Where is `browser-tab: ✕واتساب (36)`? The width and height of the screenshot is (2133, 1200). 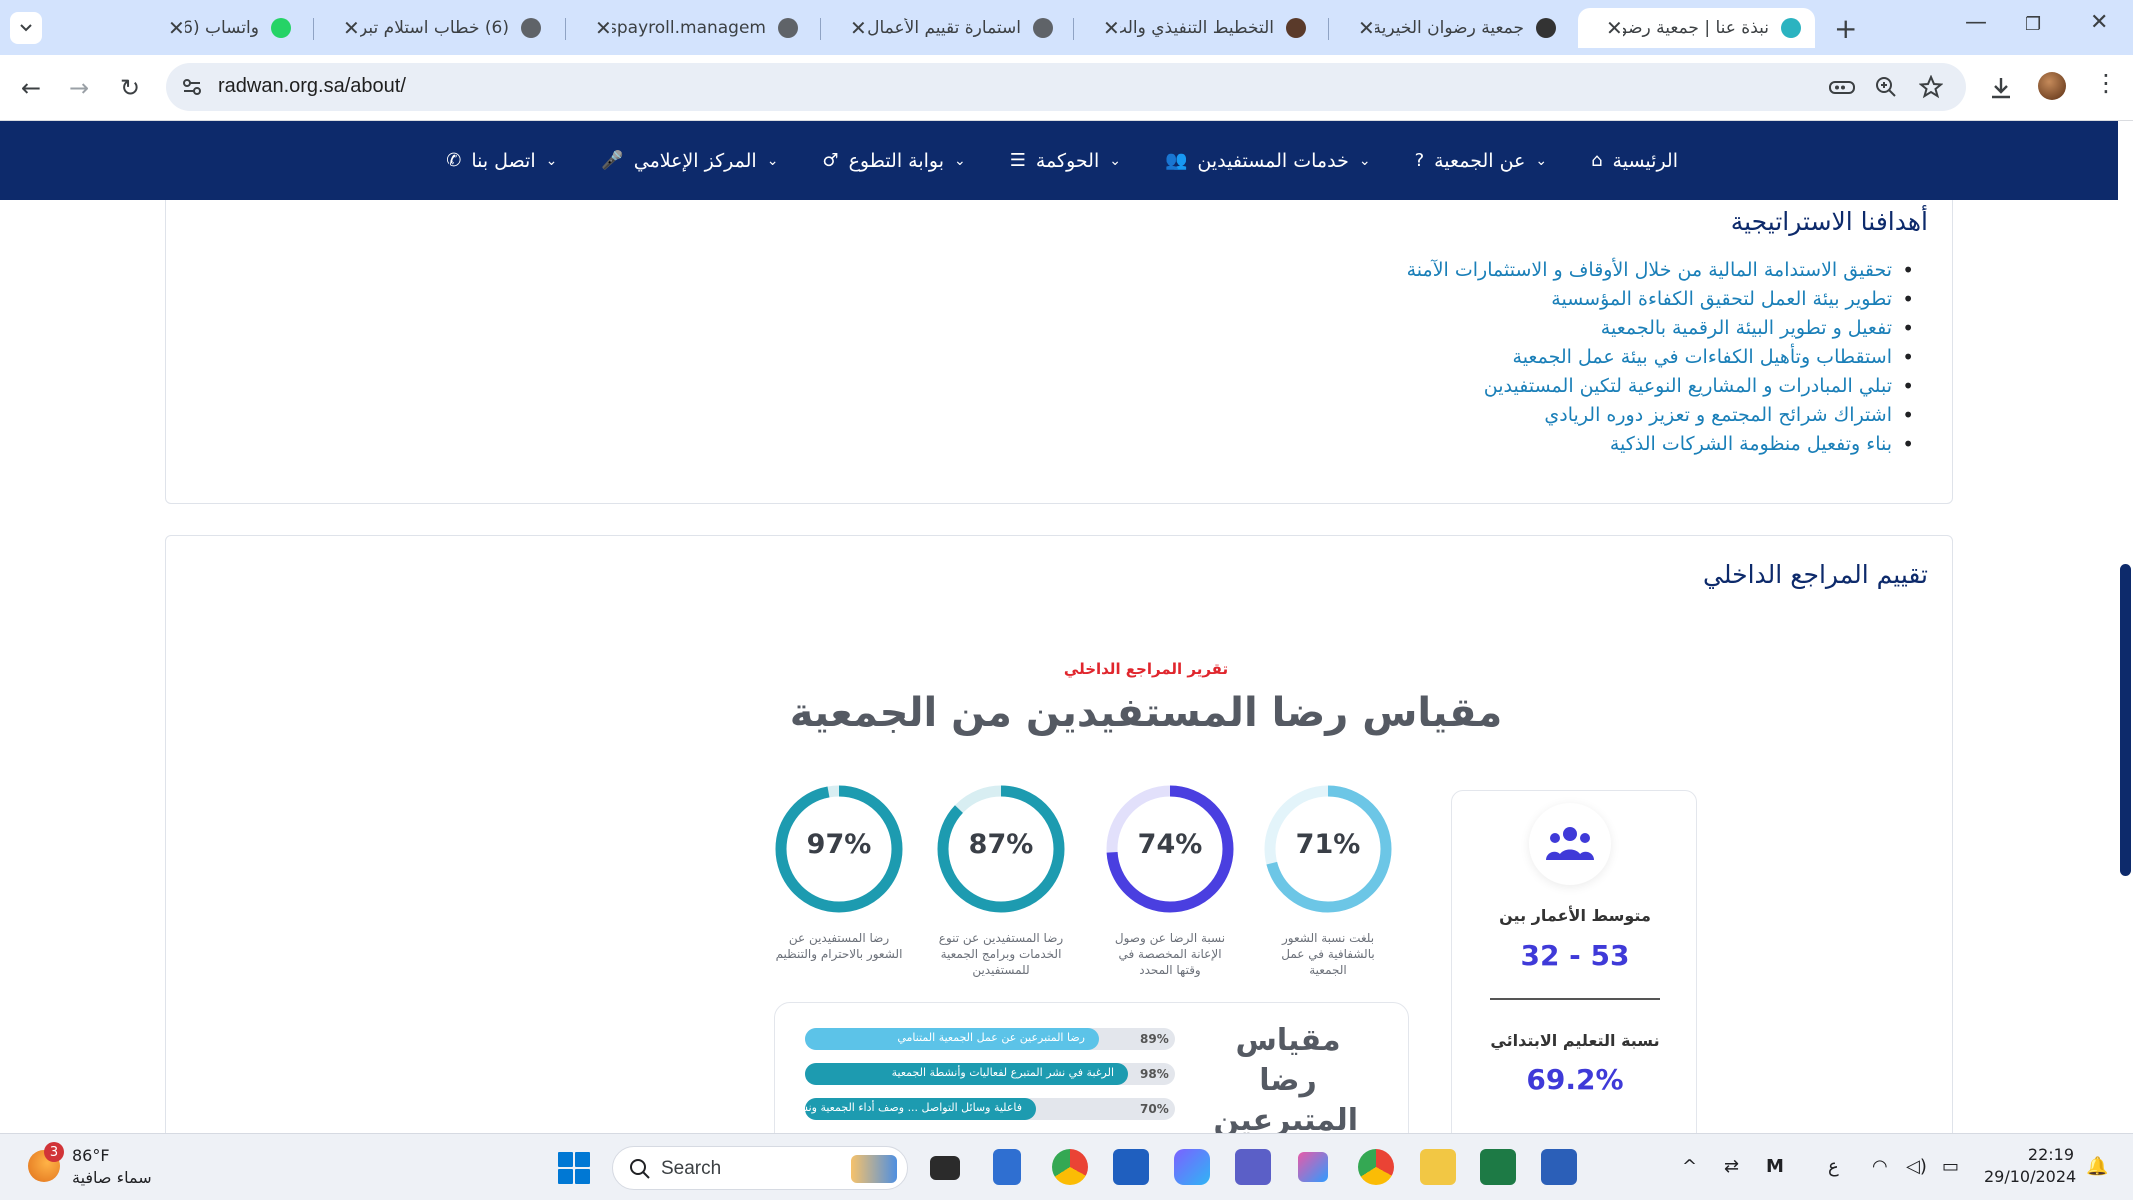
browser-tab: ✕واتساب (36) is located at coordinates (222, 28).